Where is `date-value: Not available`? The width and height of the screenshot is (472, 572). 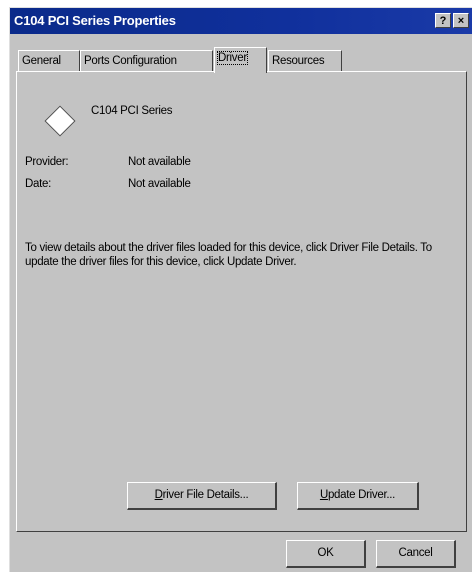
date-value: Not available is located at coordinates (159, 184).